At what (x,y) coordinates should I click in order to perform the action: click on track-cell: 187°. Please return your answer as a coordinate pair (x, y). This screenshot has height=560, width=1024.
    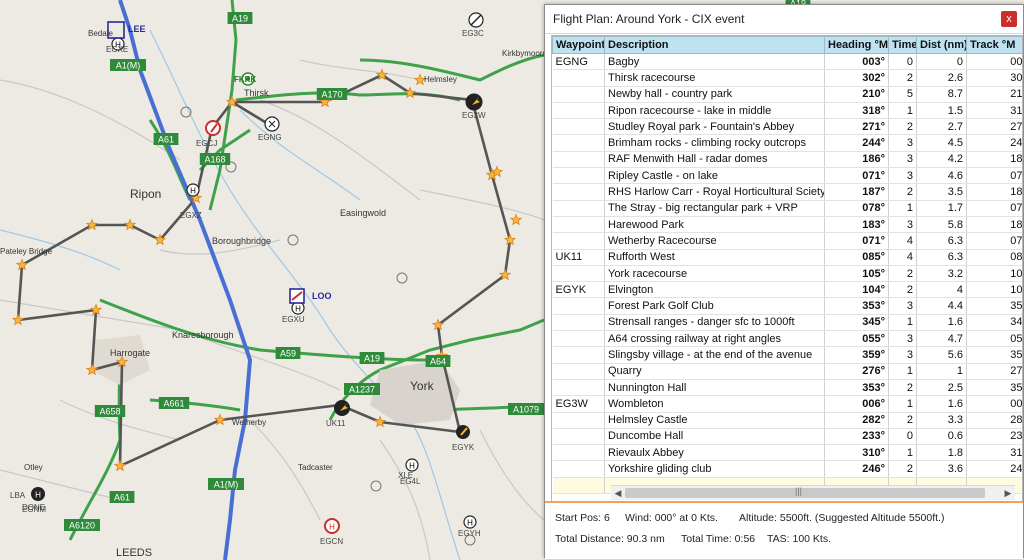
    Looking at the image, I should click on (994, 192).